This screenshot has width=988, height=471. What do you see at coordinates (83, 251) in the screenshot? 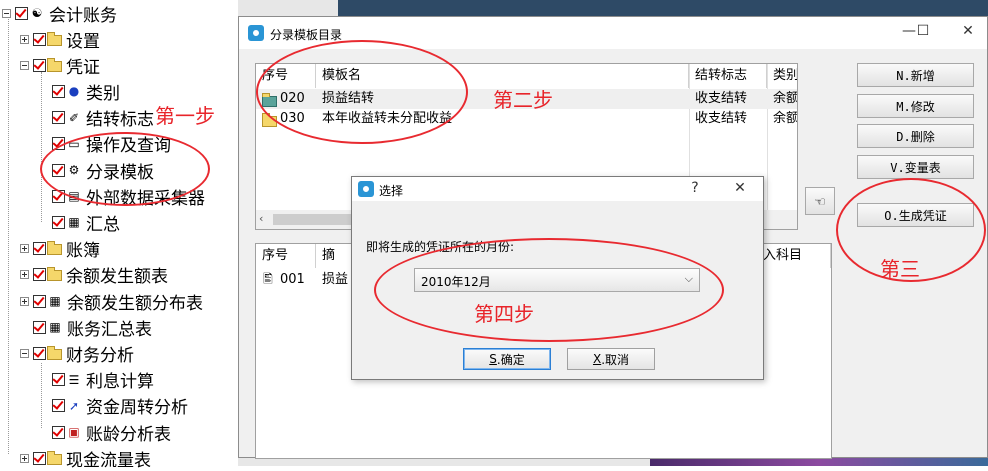
I see `tree-item-label: 账簿` at bounding box center [83, 251].